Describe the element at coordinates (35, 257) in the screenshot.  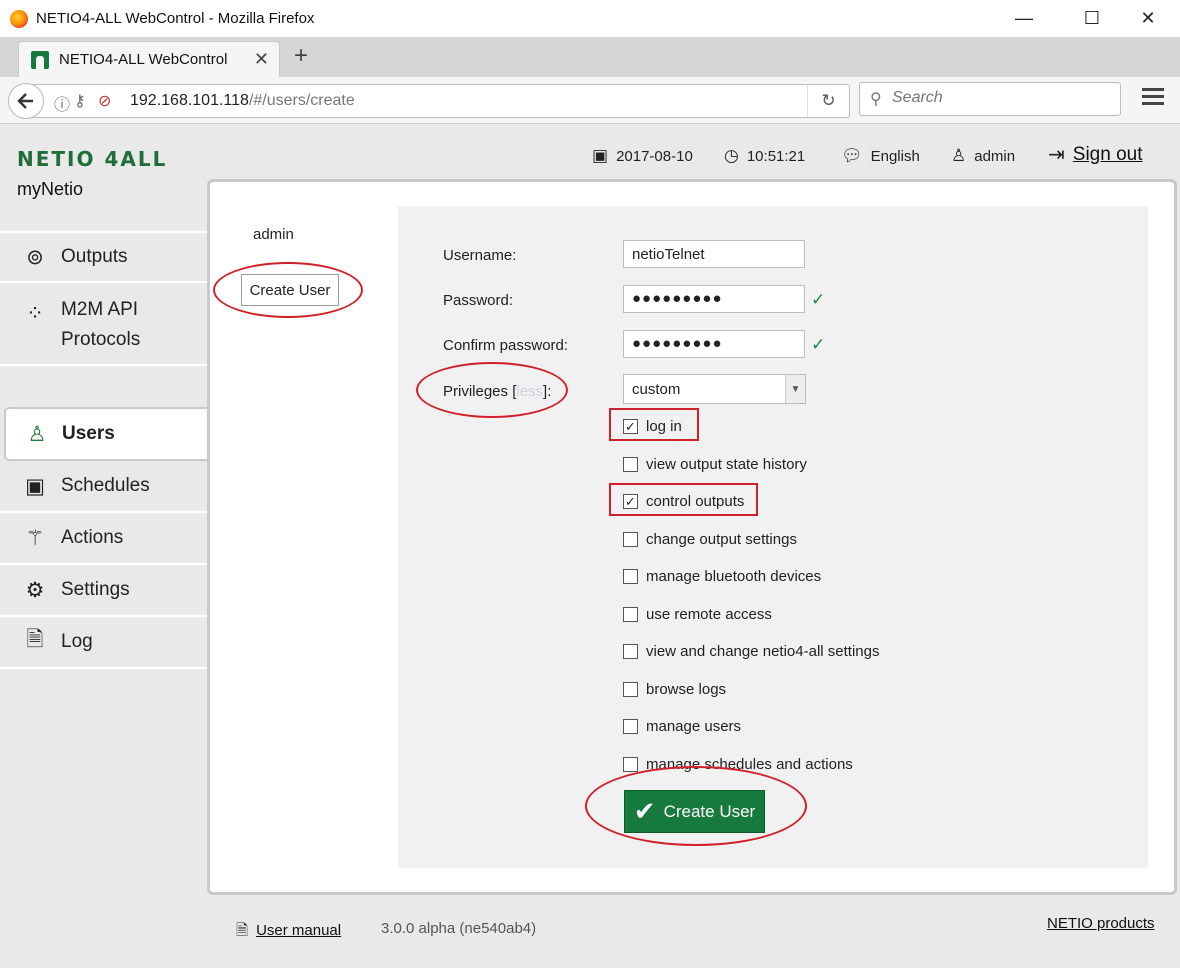
I see `outlet-icon: ⊚` at that location.